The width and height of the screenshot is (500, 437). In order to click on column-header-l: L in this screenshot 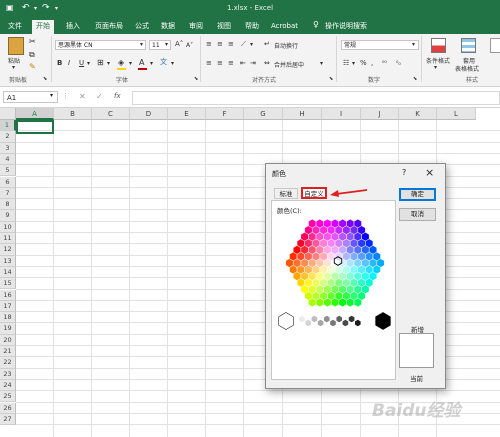, I will do `click(456, 114)`.